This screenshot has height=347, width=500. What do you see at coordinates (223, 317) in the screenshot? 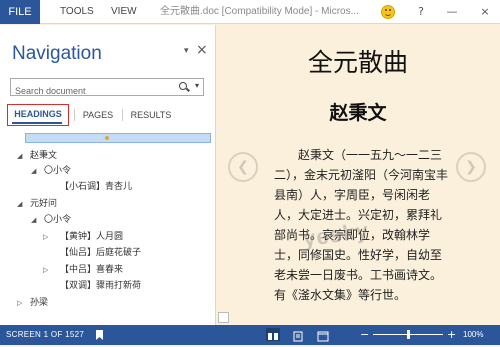
I see `page-corner-icon` at bounding box center [223, 317].